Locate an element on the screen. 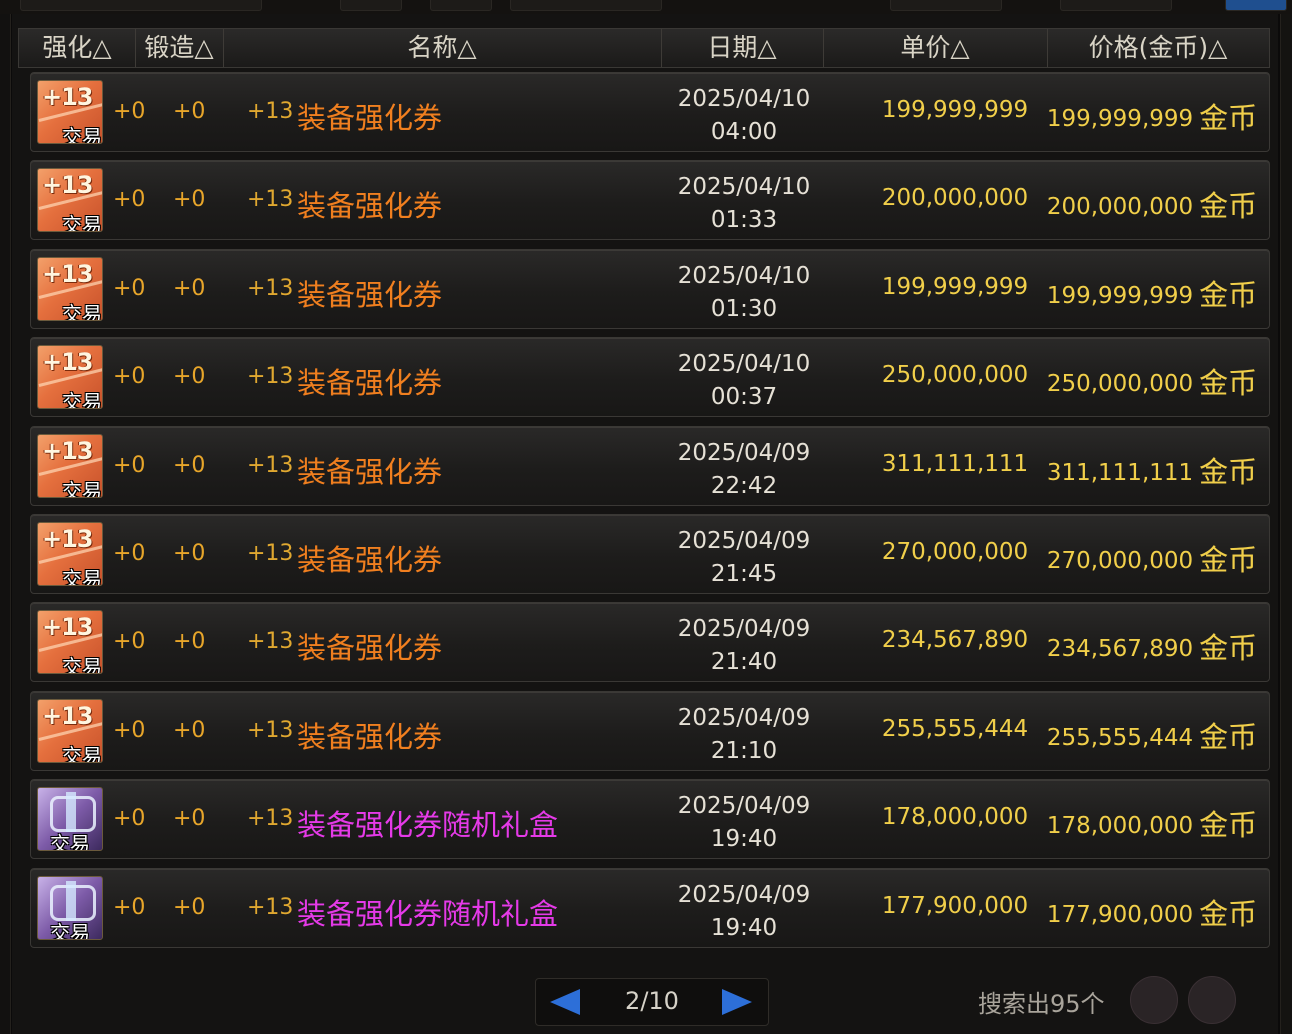 This screenshot has height=1034, width=1292. top-strip is located at coordinates (646, 7).